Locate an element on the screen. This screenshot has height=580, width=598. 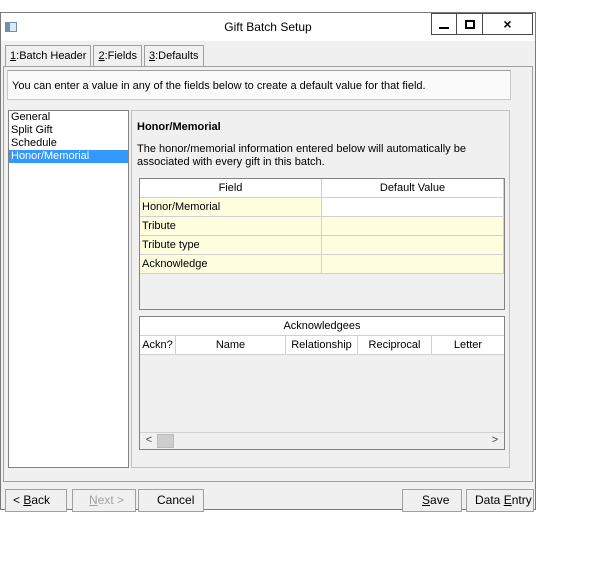
field-name-cell: Honor/Memorial is located at coordinates (231, 207).